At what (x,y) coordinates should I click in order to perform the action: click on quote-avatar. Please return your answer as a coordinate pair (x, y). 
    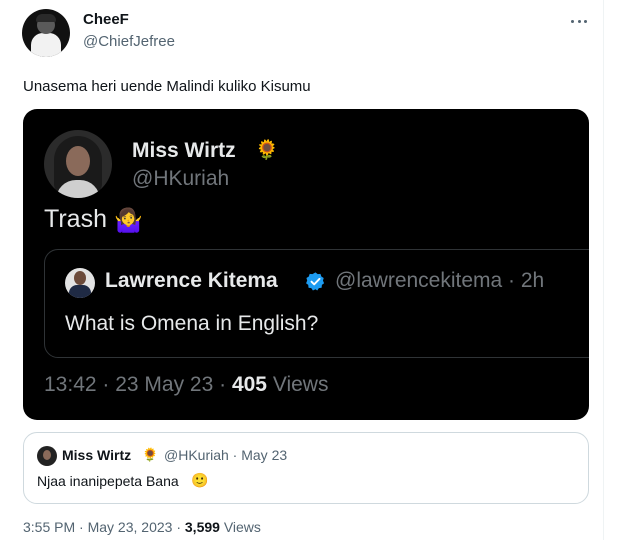
    Looking at the image, I should click on (47, 456).